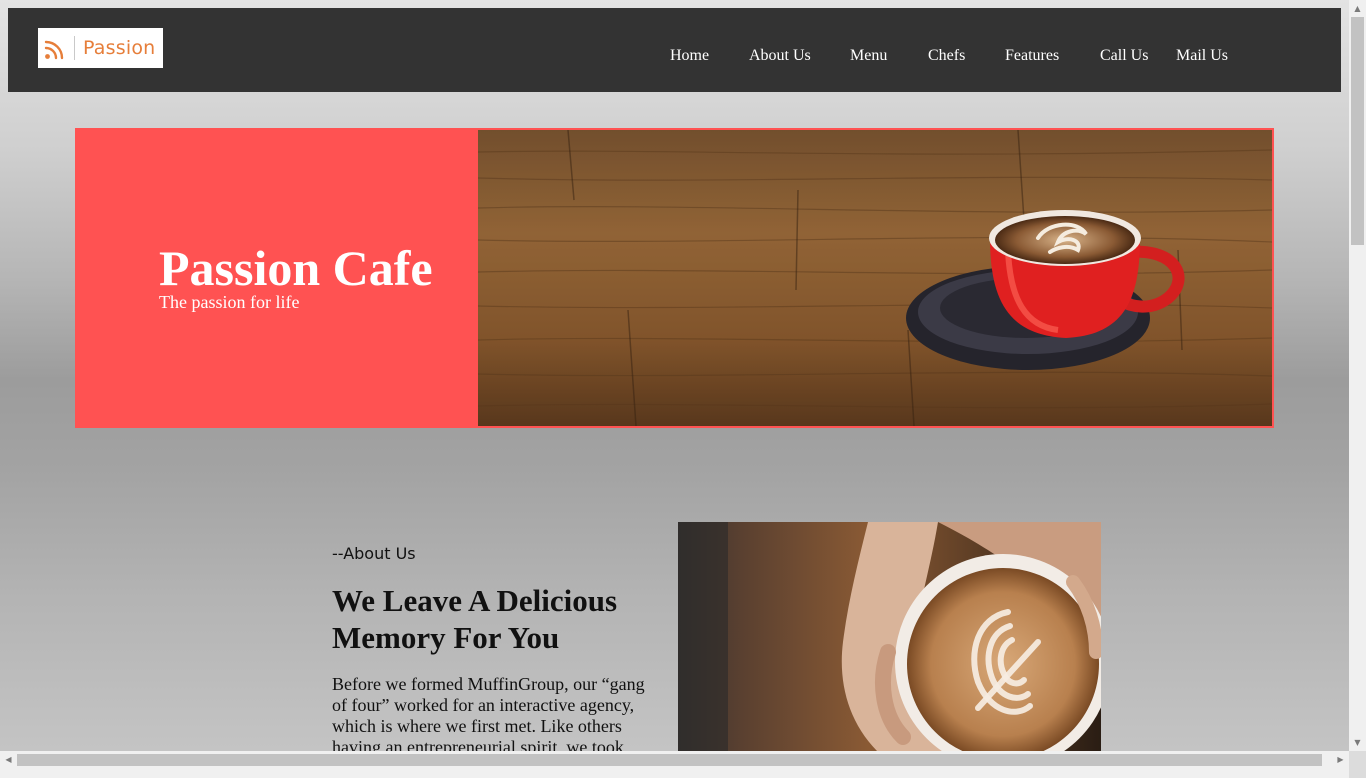 Image resolution: width=1366 pixels, height=778 pixels. I want to click on horizontal-scrollbar-thumb, so click(669, 760).